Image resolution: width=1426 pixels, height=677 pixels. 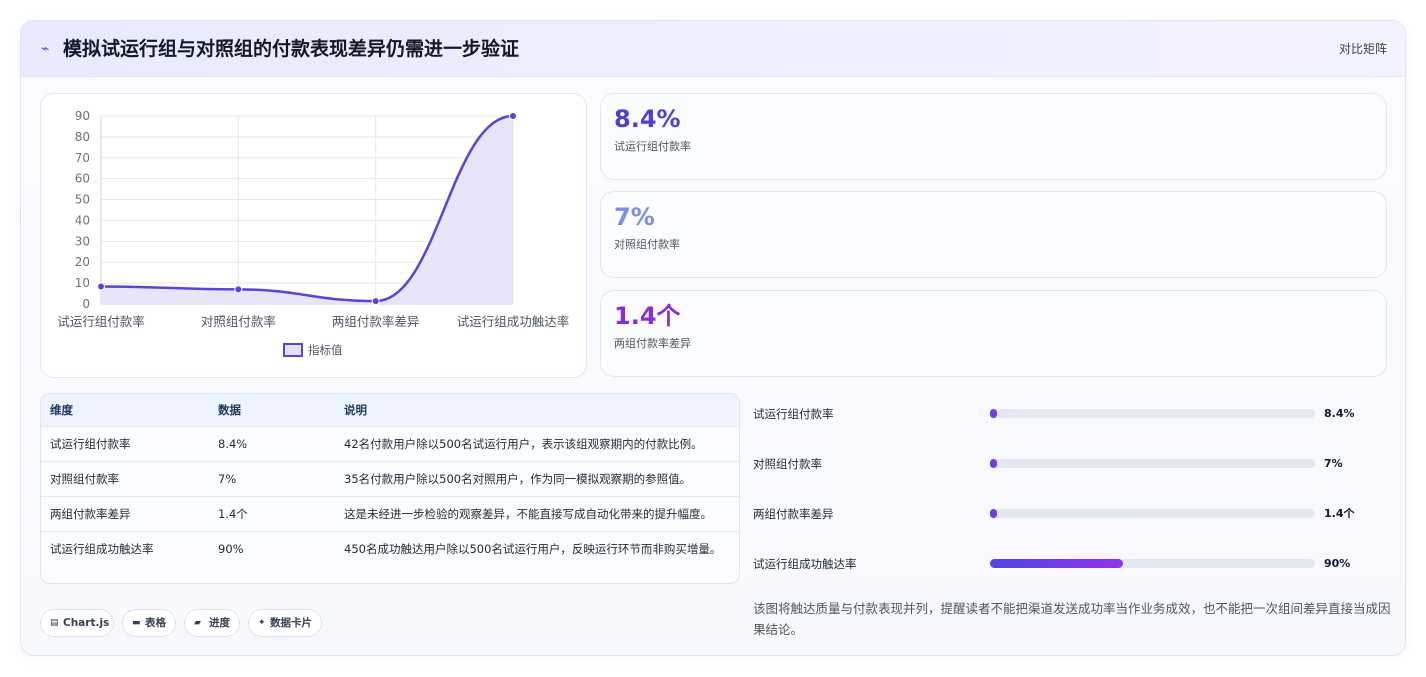 What do you see at coordinates (647, 119) in the screenshot?
I see `kpi-value: 8.4%` at bounding box center [647, 119].